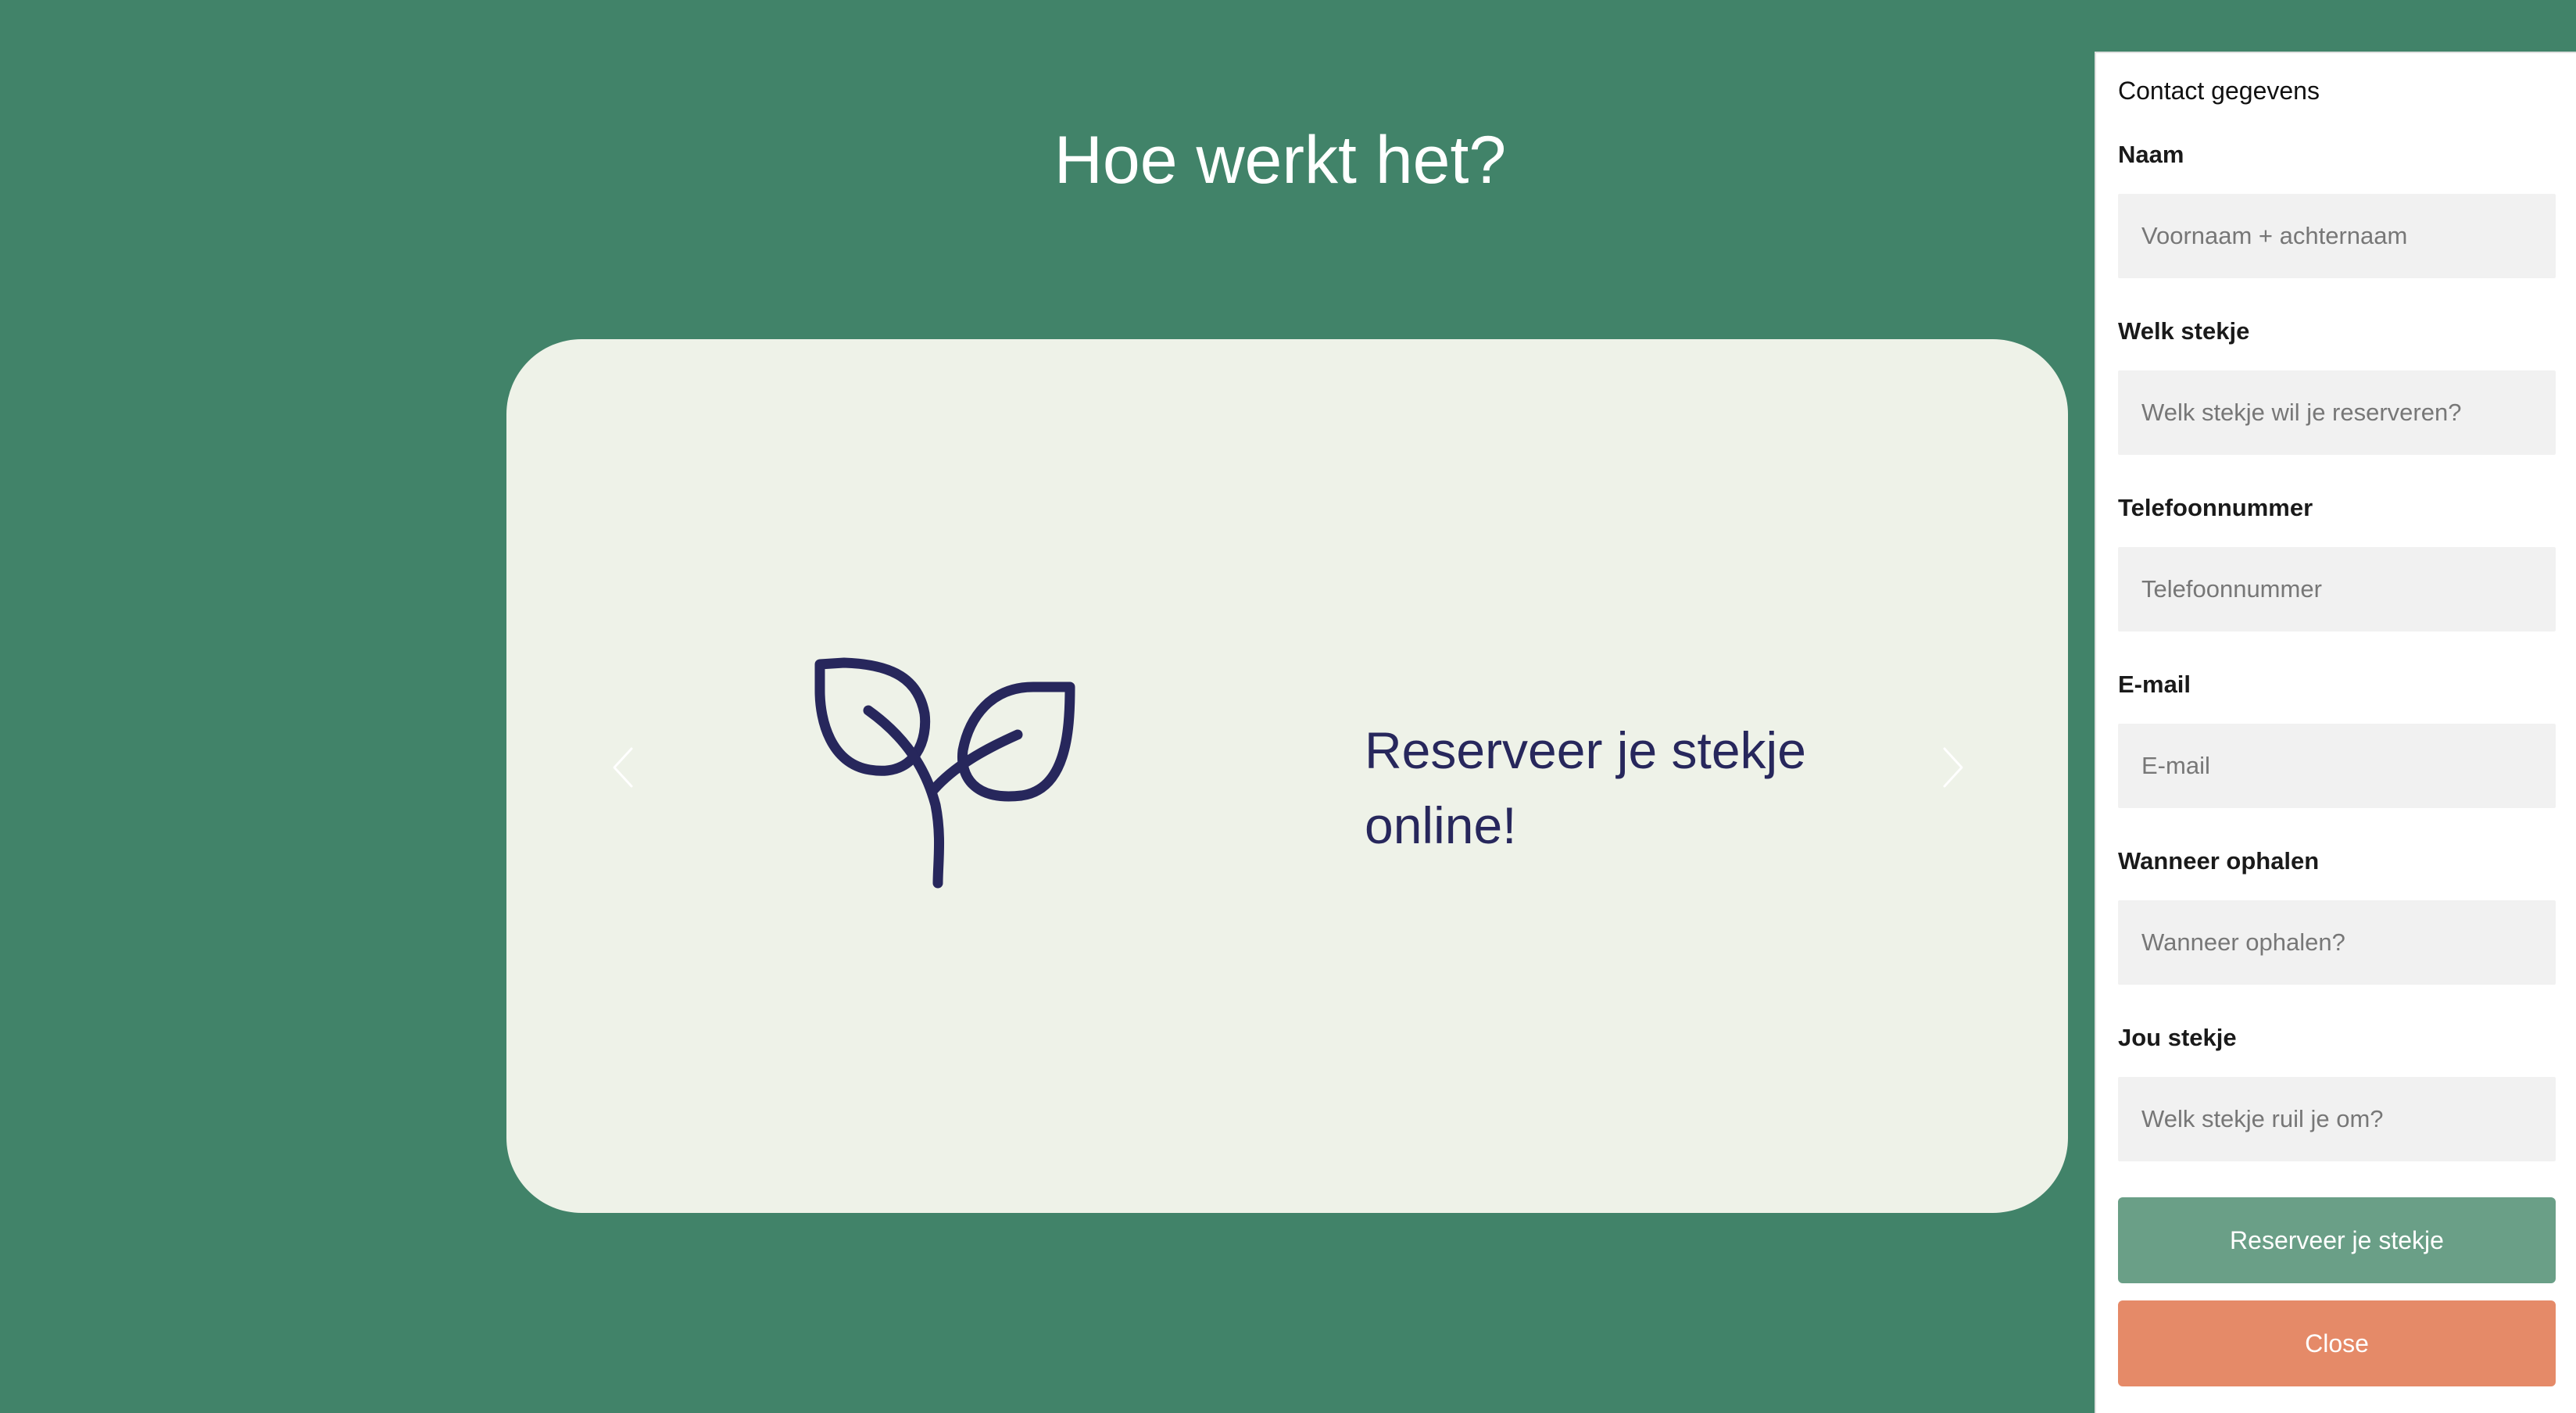 The height and width of the screenshot is (1413, 2576). I want to click on cutting-label: Welk stekje, so click(2184, 331).